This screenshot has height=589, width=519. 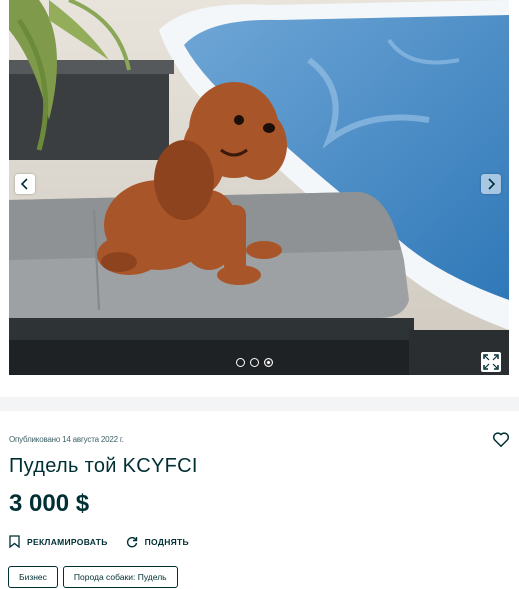 I want to click on chevron-right-icon, so click(x=492, y=184).